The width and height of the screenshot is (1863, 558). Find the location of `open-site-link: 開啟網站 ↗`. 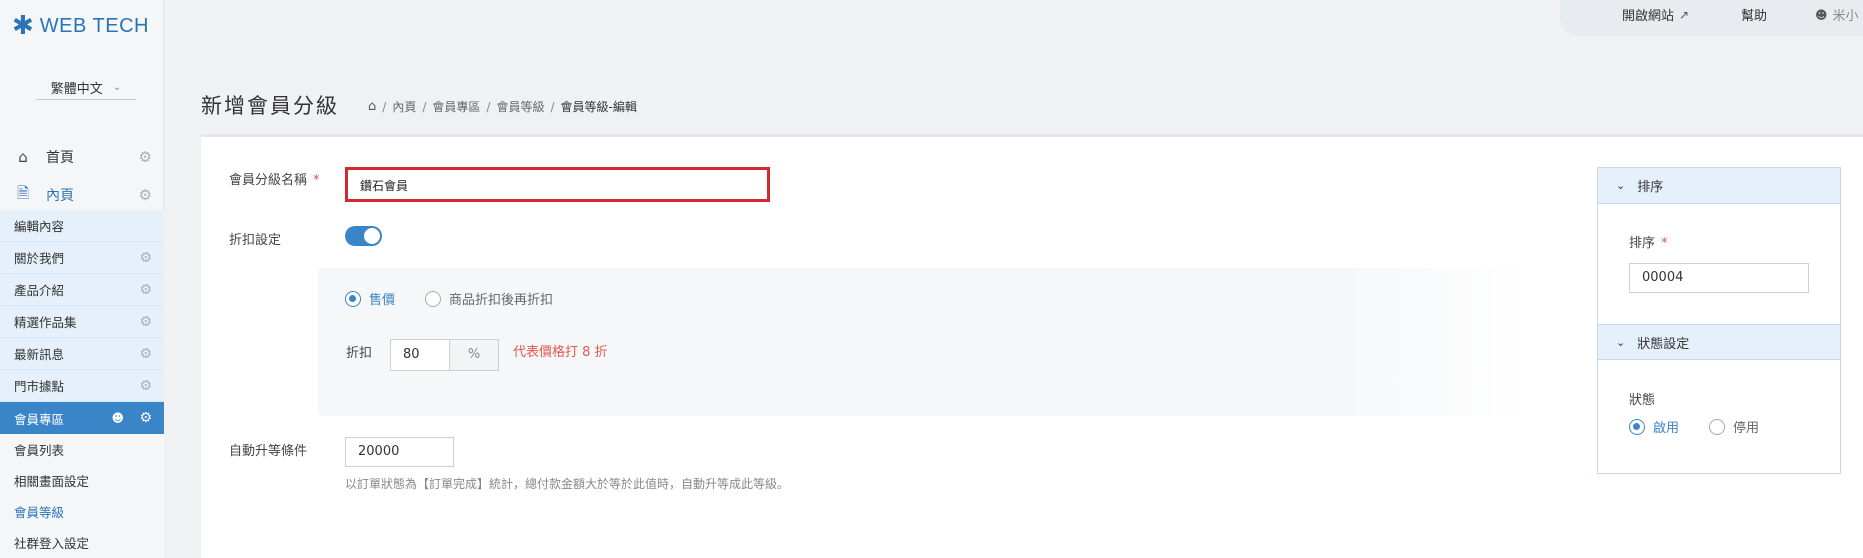

open-site-link: 開啟網站 ↗ is located at coordinates (1656, 15).